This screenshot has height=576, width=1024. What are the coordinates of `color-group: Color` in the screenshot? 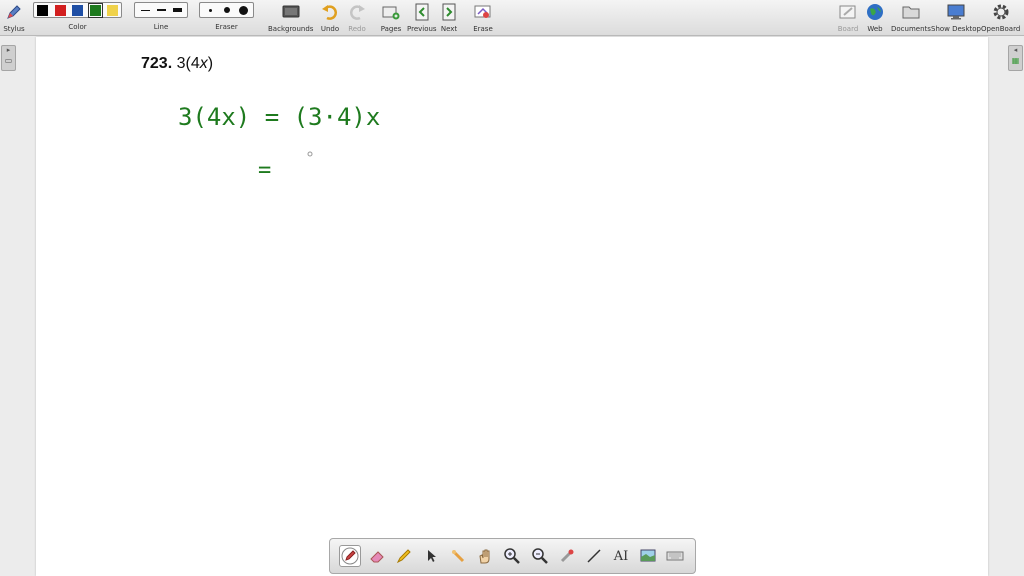 It's located at (77, 16).